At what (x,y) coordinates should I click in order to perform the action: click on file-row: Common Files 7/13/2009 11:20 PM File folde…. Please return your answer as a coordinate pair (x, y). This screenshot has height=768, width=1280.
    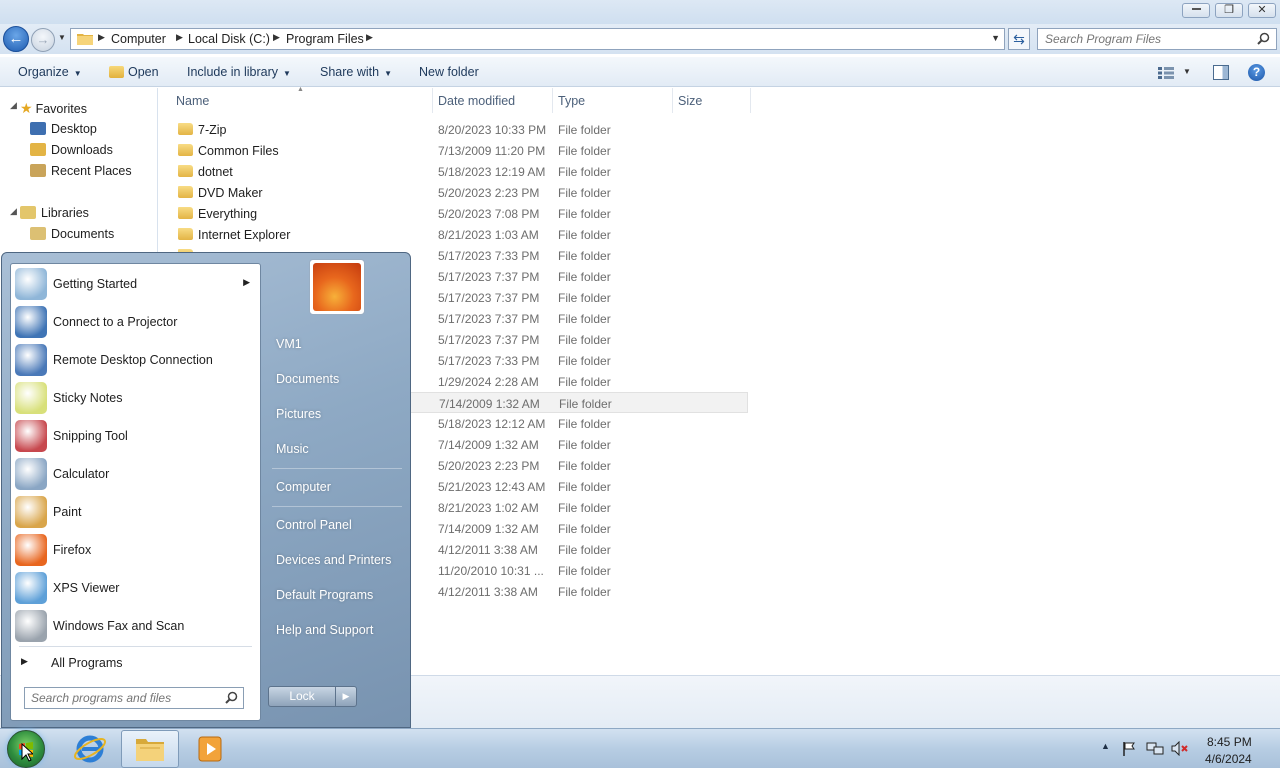
    Looking at the image, I should click on (460, 150).